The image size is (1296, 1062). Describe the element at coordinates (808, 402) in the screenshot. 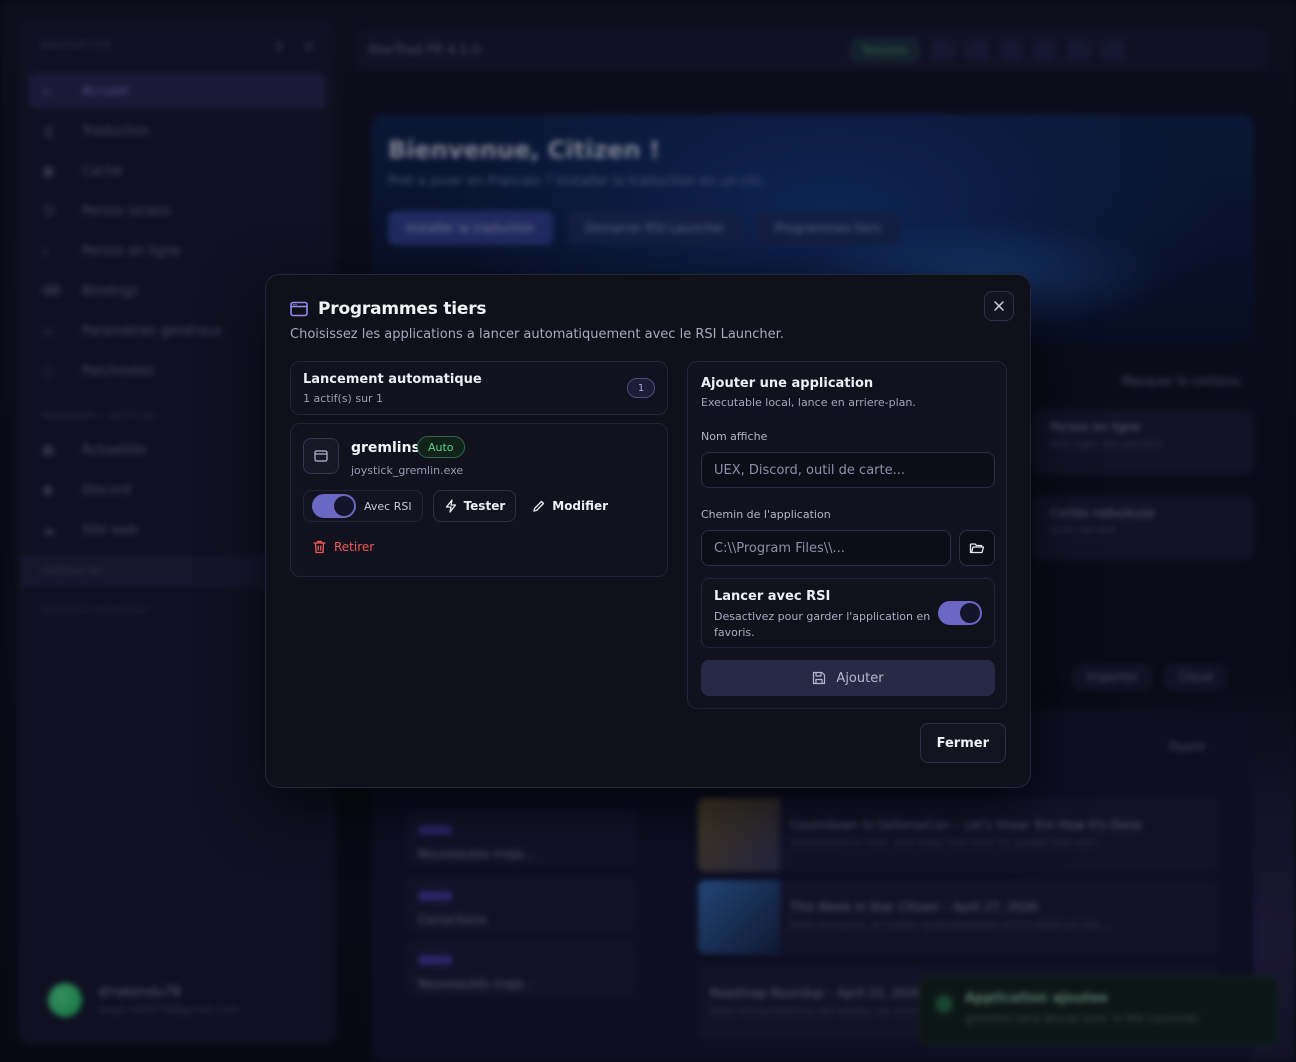

I see `add-form-subtitle: Executable local, lance en arriere-plan.` at that location.